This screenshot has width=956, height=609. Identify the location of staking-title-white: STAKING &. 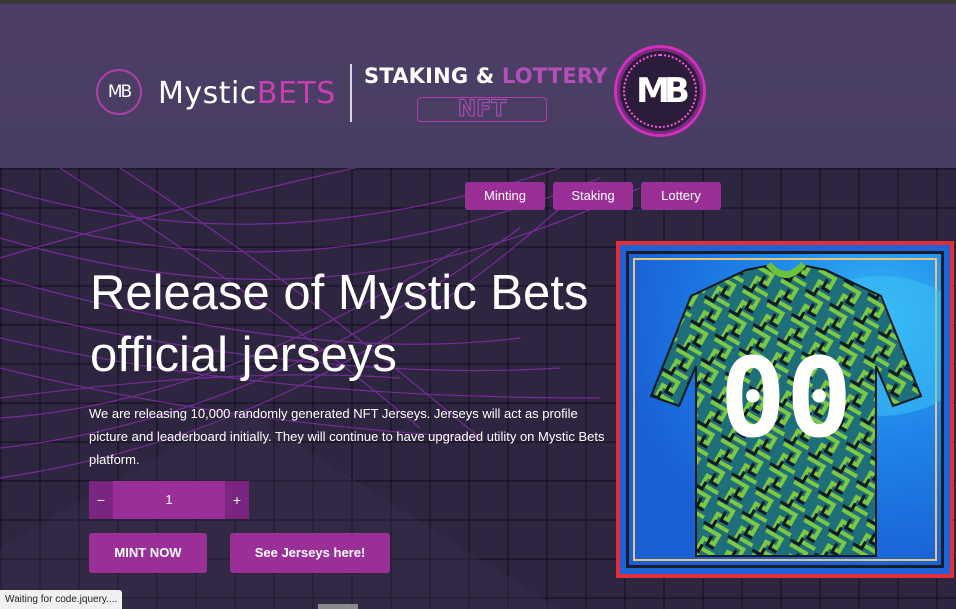
(433, 76).